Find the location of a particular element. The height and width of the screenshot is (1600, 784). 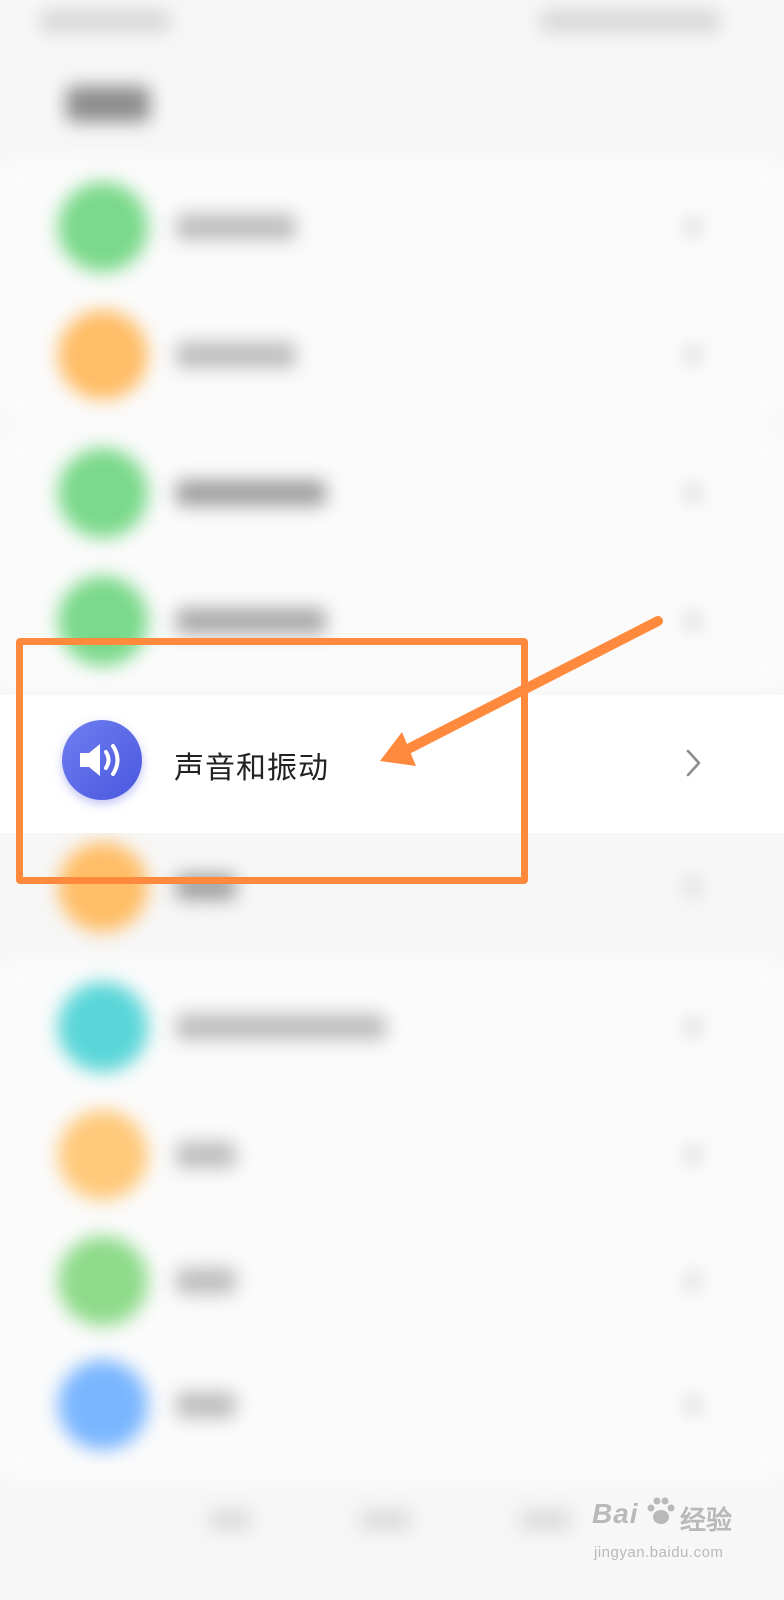

watermark-url: jingyan.baidu.com is located at coordinates (659, 1552).